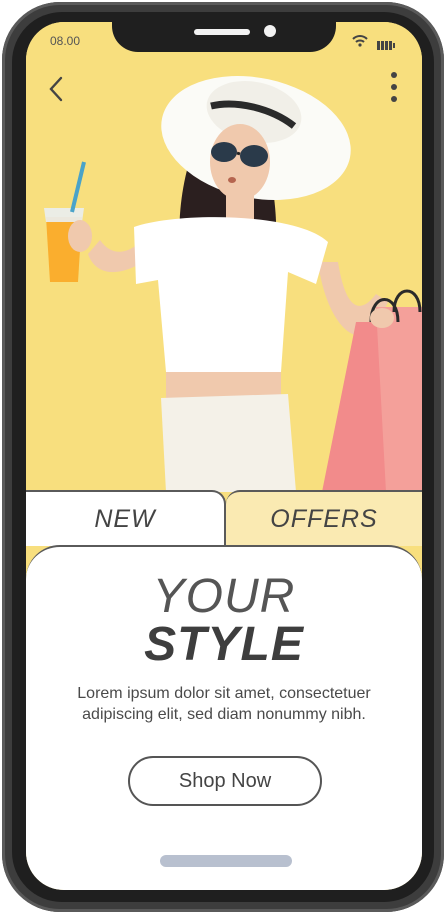  Describe the element at coordinates (394, 89) in the screenshot. I see `vertical-dots-icon` at that location.